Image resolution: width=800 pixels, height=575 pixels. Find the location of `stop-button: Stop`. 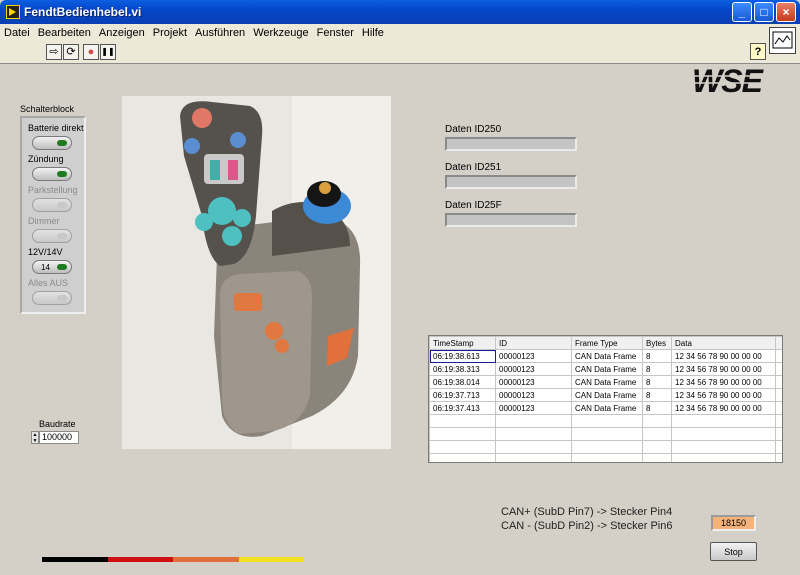

stop-button: Stop is located at coordinates (733, 551).